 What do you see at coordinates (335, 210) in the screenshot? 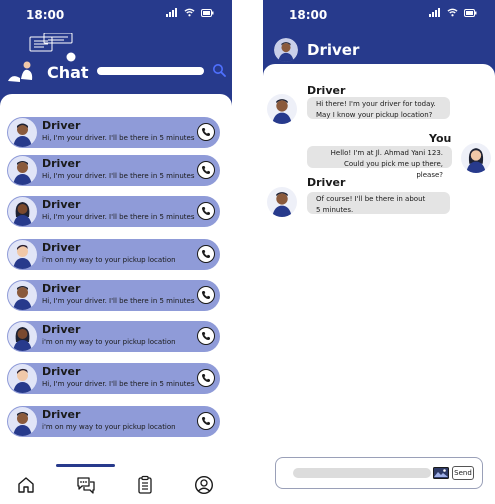
I see `message-line: 5 minutes.` at bounding box center [335, 210].